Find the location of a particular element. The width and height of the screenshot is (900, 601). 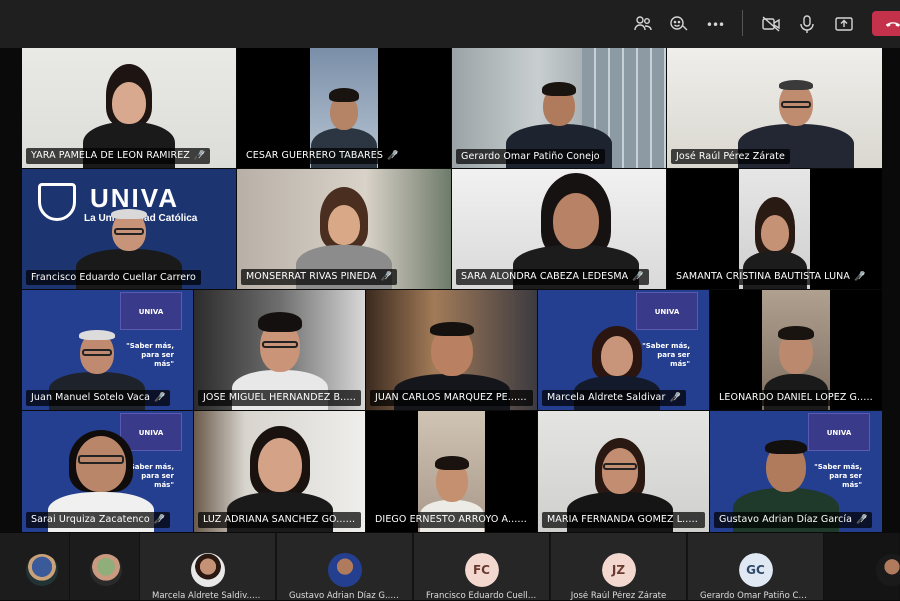

share-tray-icon is located at coordinates (844, 24).